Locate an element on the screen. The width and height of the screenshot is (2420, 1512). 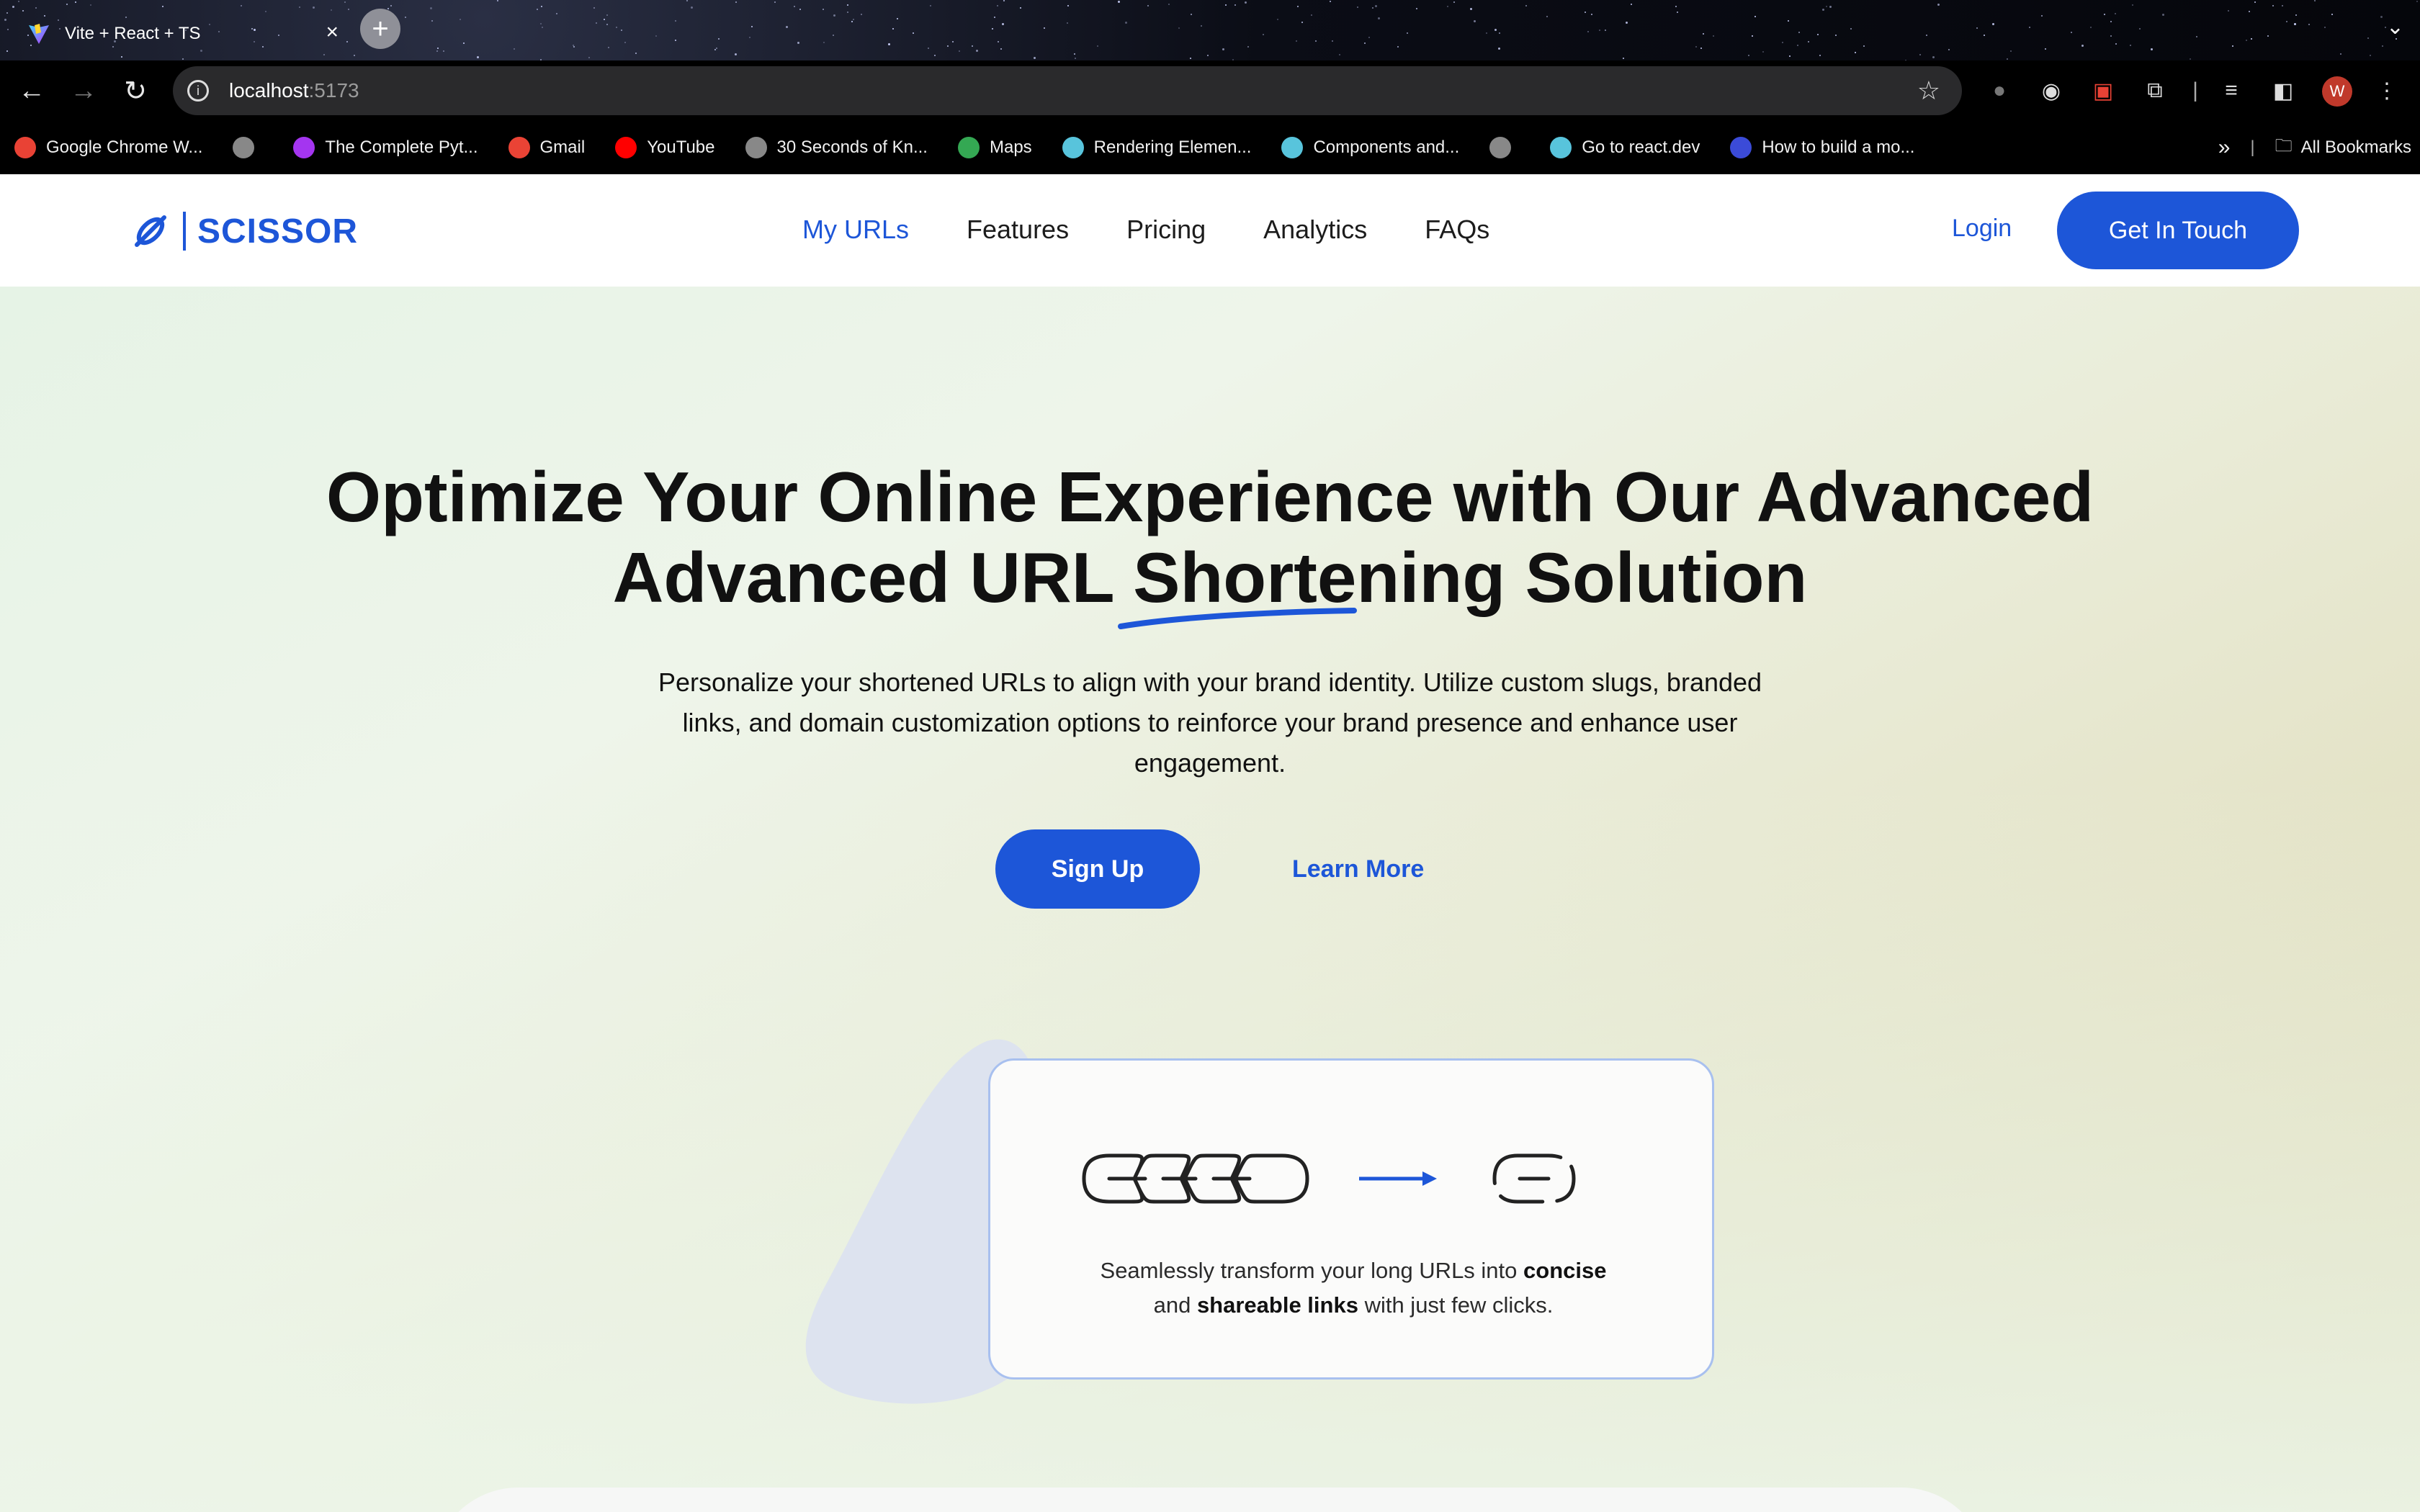
learn-more-link: Learn More is located at coordinates (1358, 869).